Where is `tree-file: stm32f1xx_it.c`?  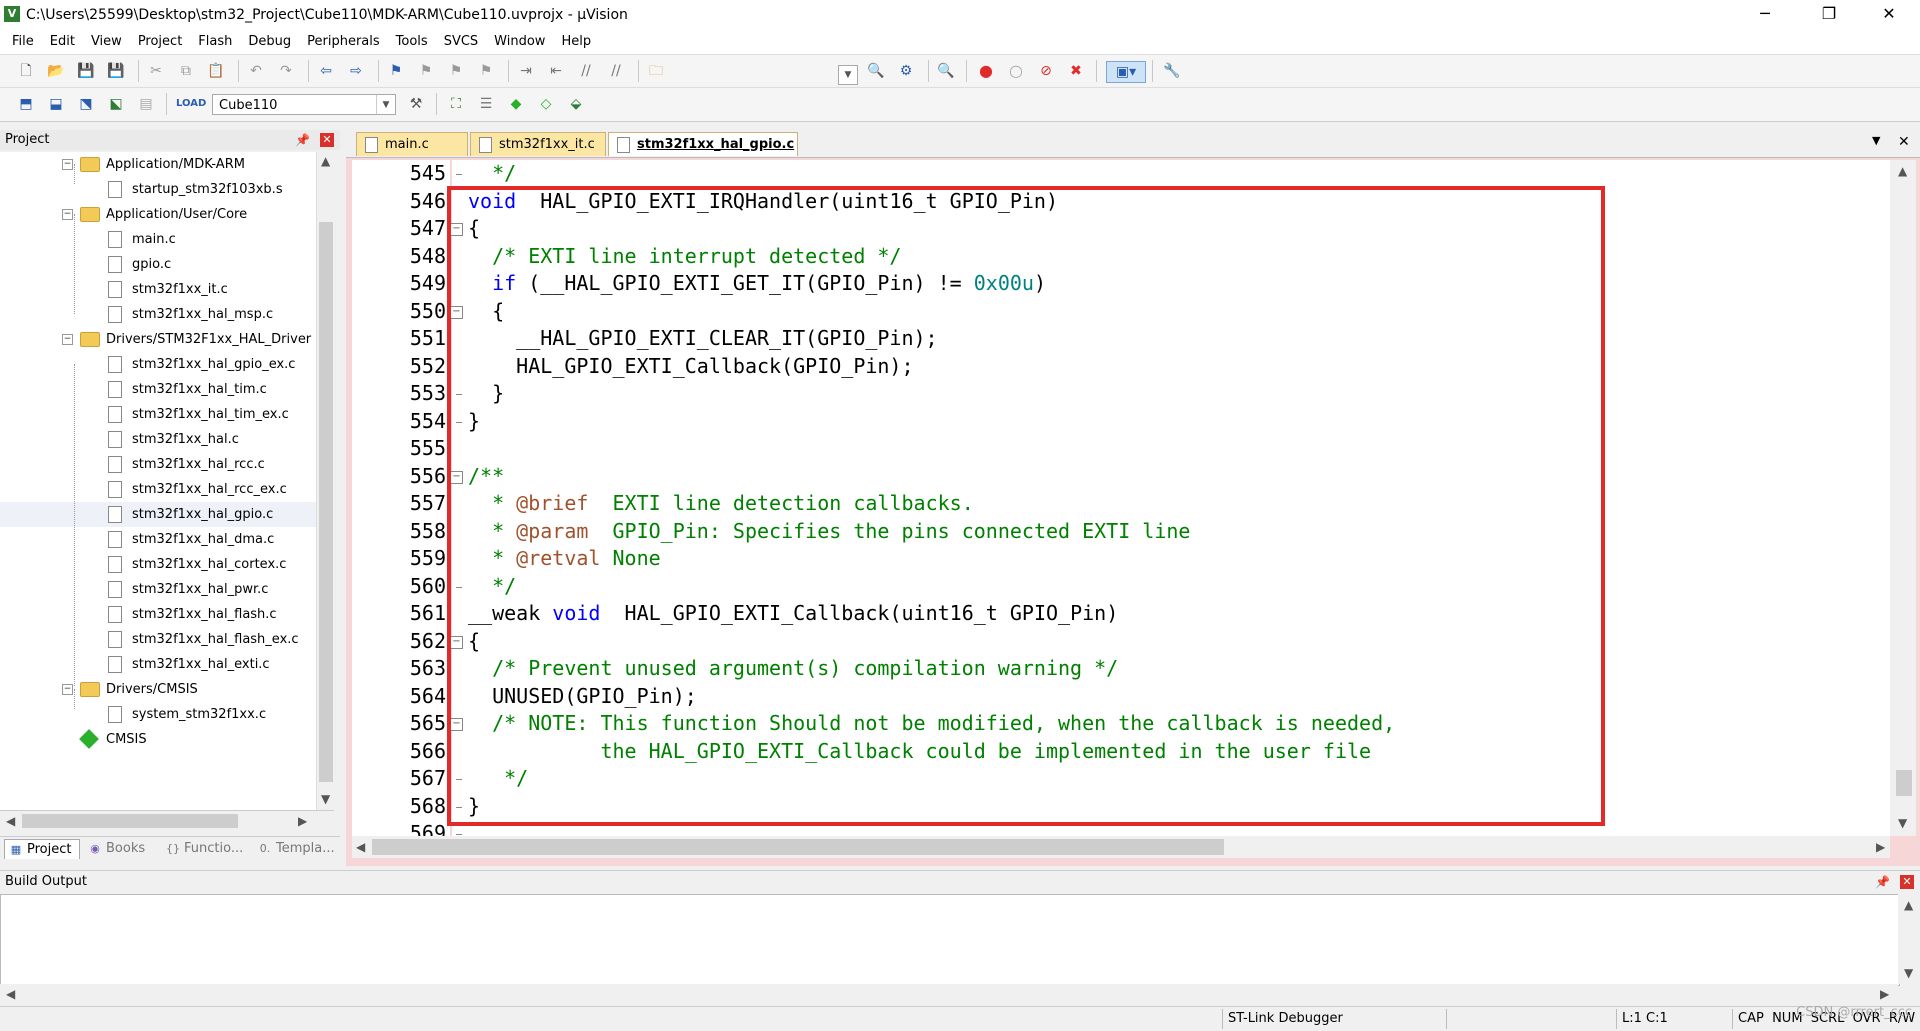 tree-file: stm32f1xx_it.c is located at coordinates (158, 289).